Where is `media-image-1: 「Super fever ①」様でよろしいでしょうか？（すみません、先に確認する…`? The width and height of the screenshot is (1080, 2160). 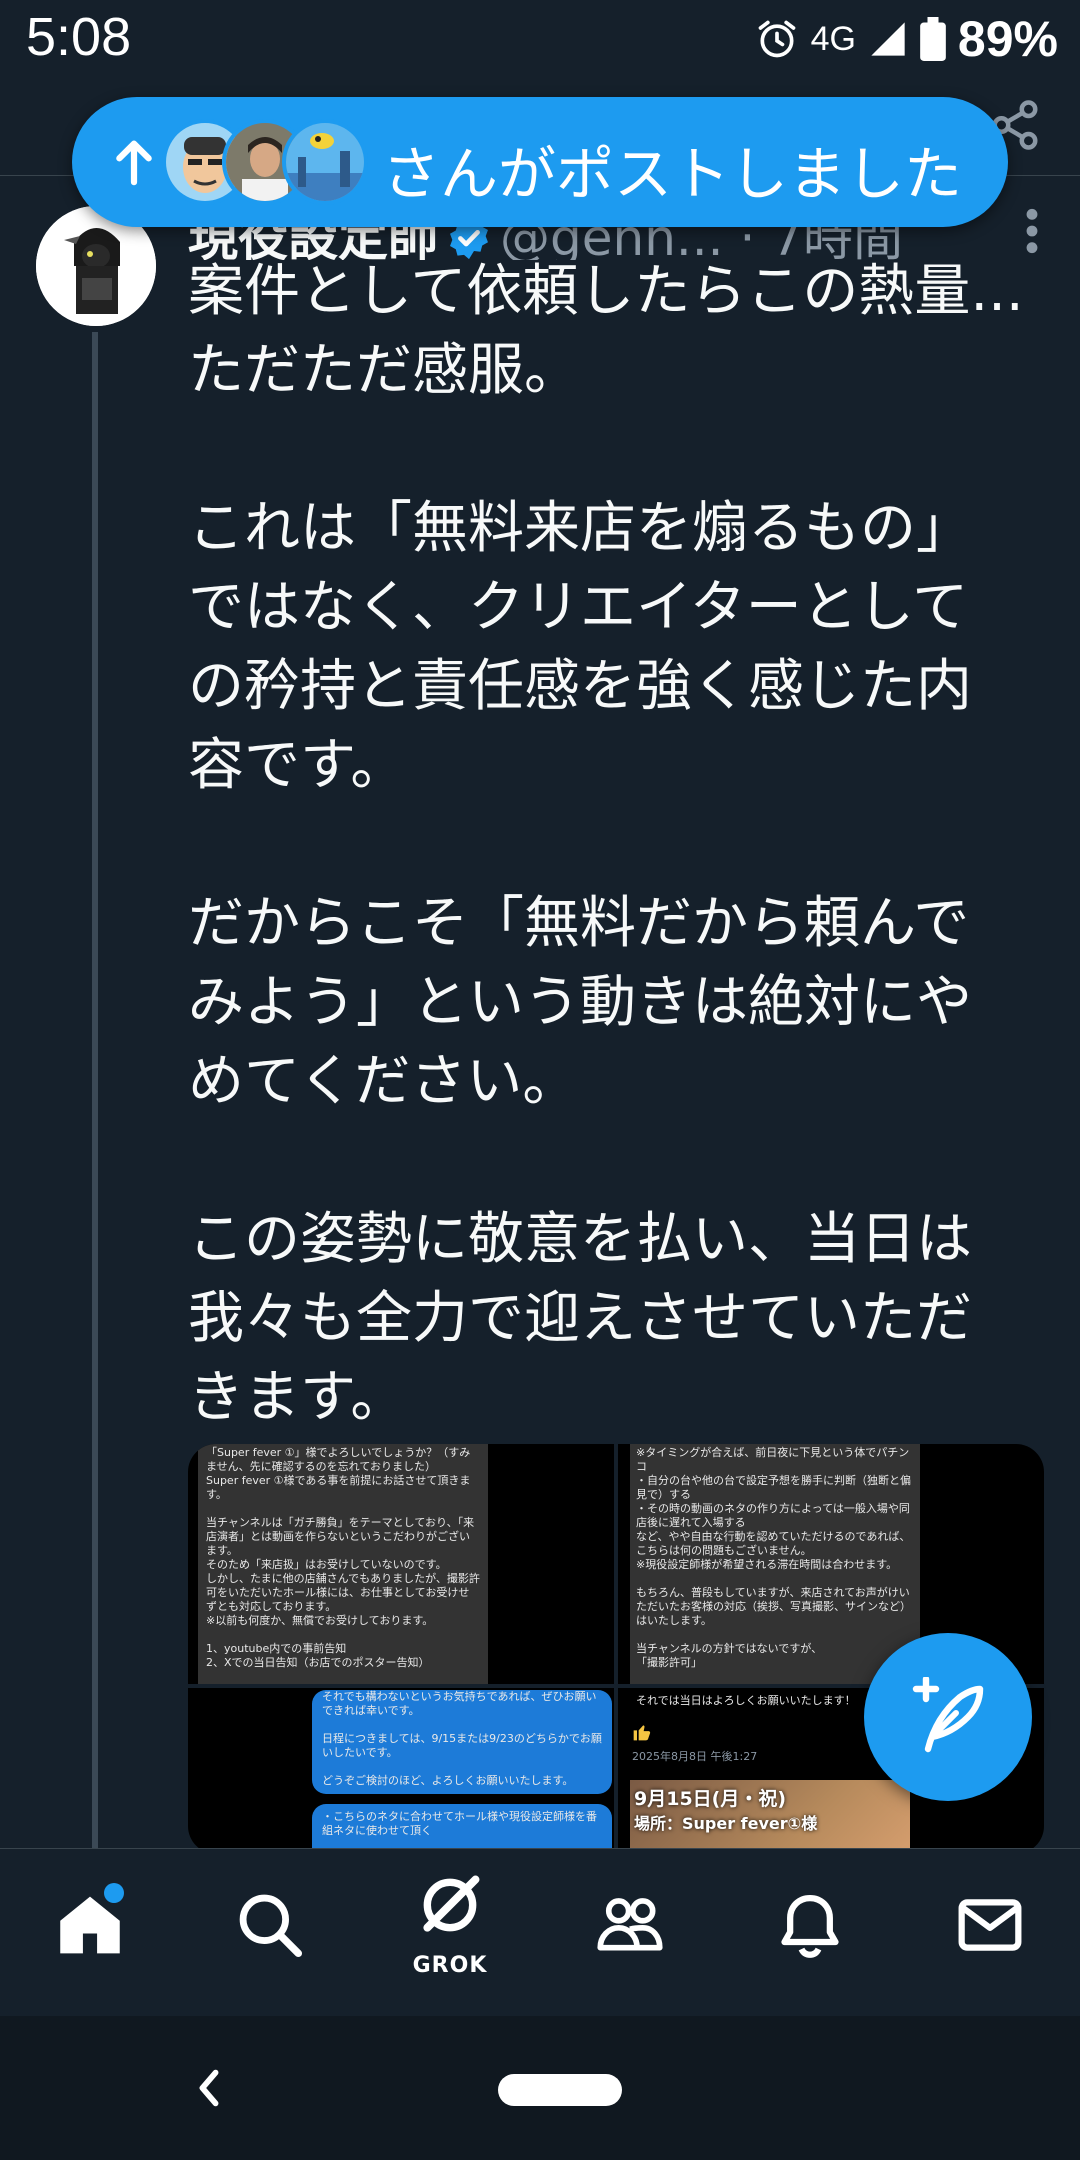 media-image-1: 「Super fever ①」様でよろしいでしょうか？（すみません、先に確認する… is located at coordinates (401, 1564).